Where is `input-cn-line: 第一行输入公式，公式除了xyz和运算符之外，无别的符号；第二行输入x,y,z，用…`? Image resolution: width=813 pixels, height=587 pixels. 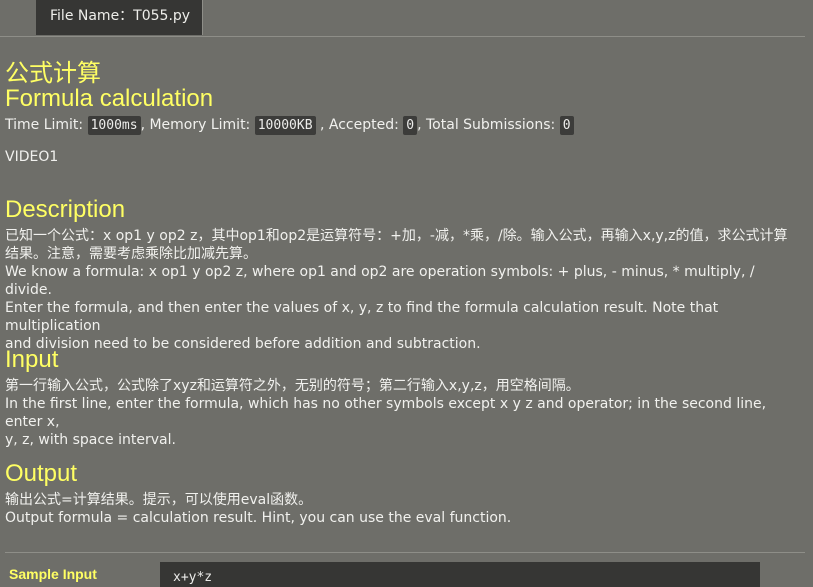 input-cn-line: 第一行输入公式，公式除了xyz和运算符之外，无别的符号；第二行输入x,y,z，用… is located at coordinates (292, 386).